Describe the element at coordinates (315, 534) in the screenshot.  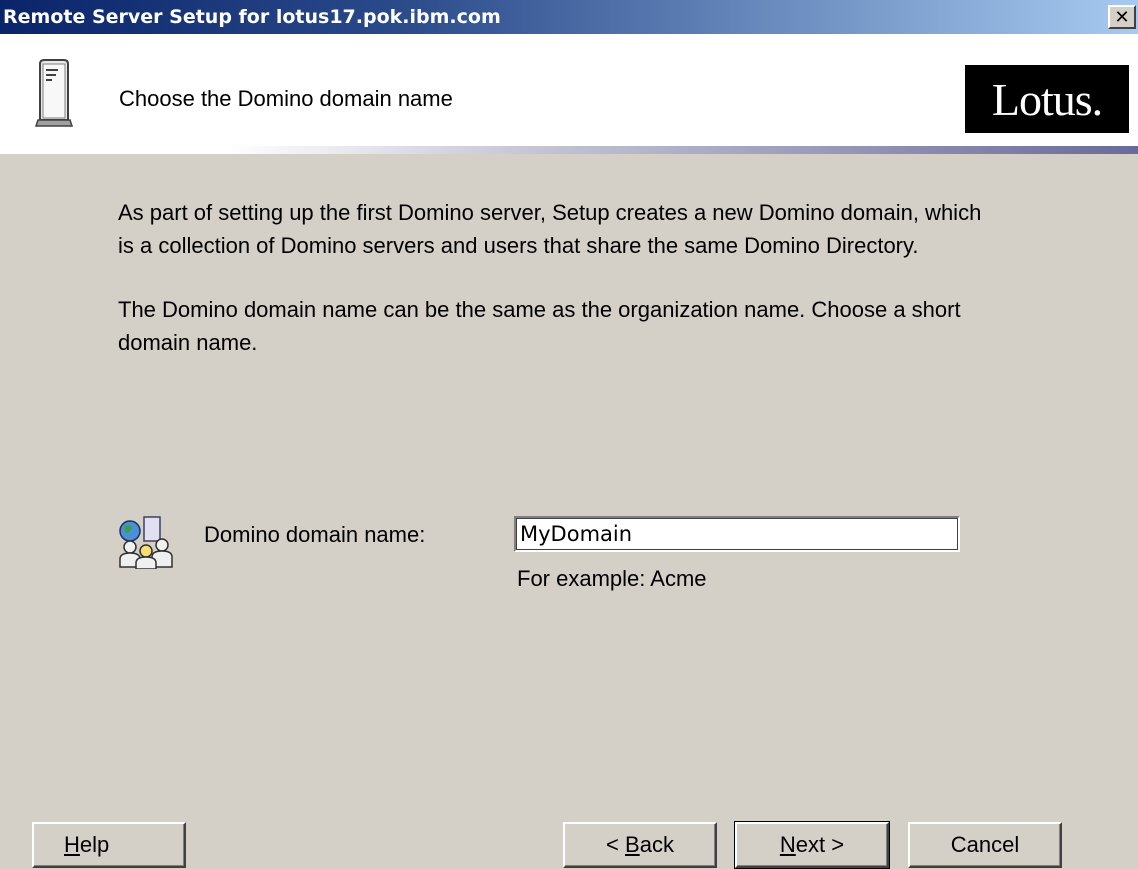
I see `domain-name-label: Domino domain name:` at that location.